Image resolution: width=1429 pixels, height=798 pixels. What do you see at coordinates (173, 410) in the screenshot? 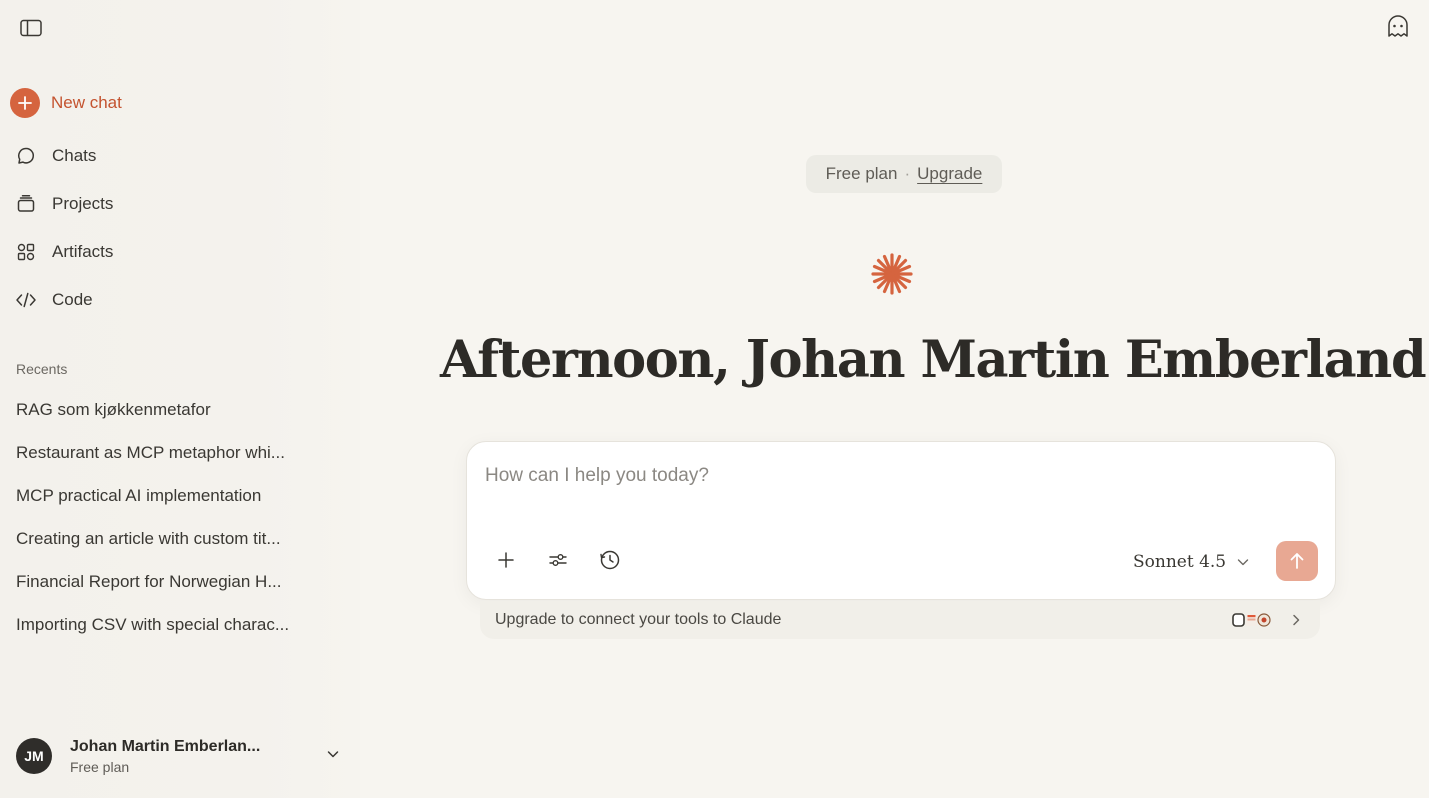
I see `recent-chat-item: RAG som kjøkkenmetafor` at bounding box center [173, 410].